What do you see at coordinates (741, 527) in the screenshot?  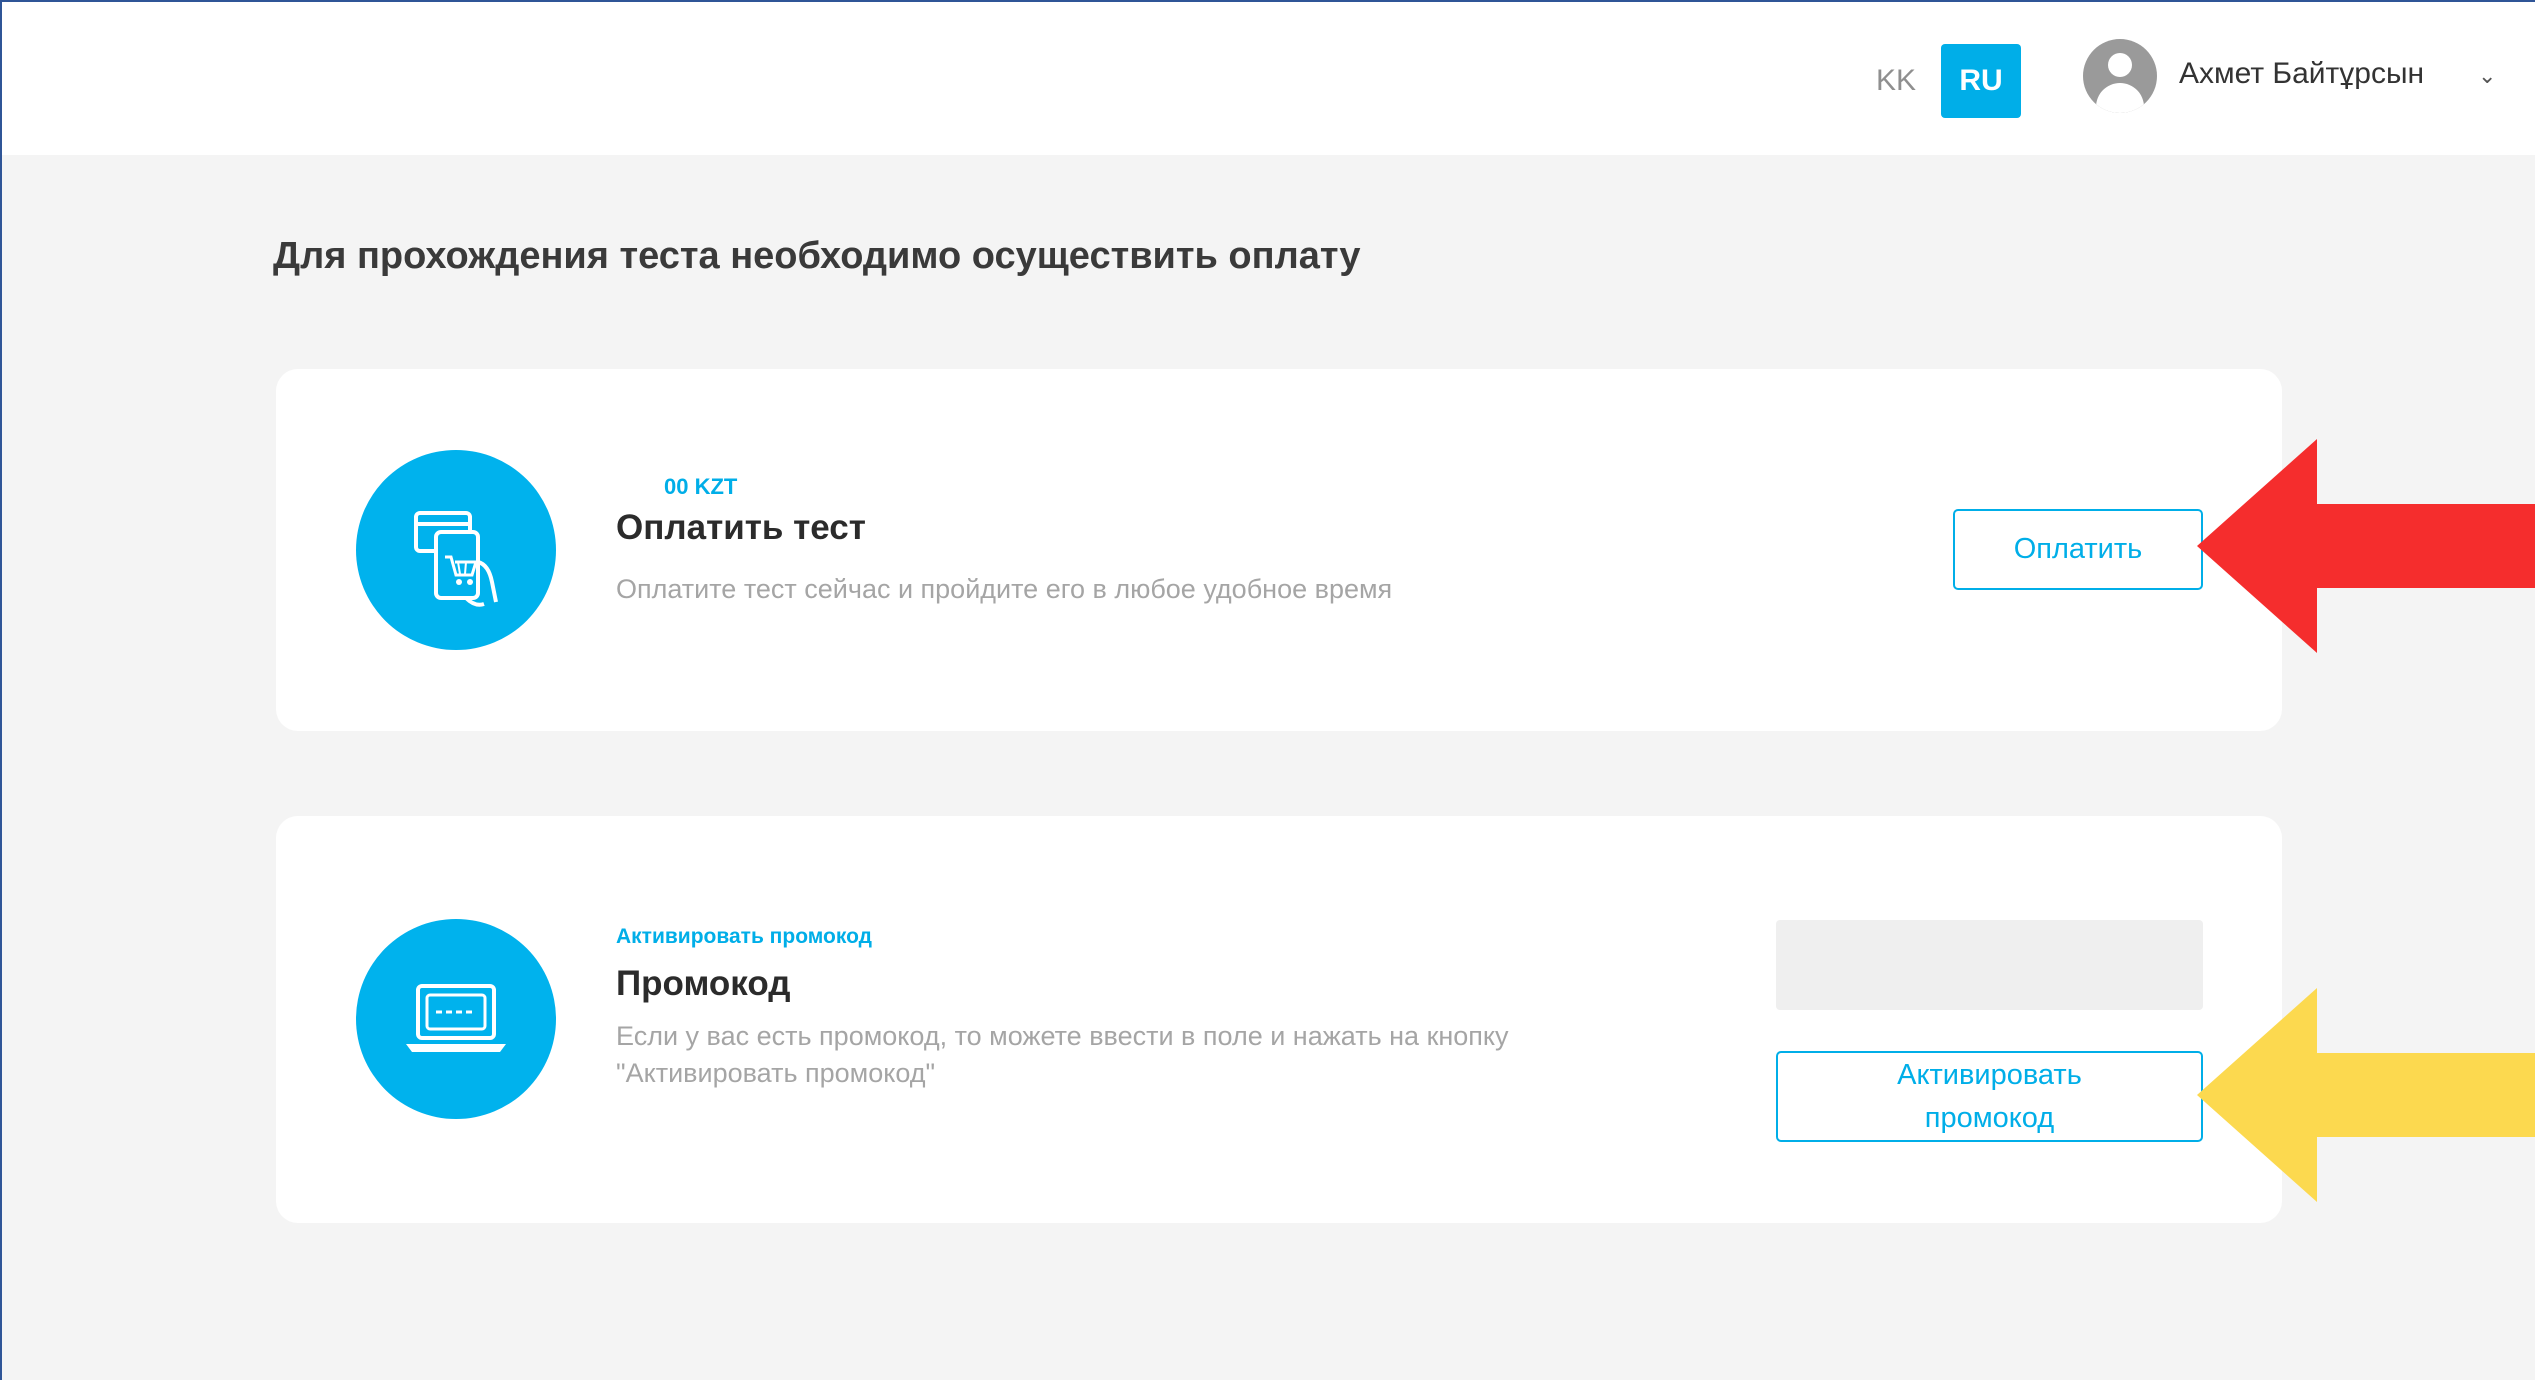 I see `payment-card-title: Оплатить тест` at bounding box center [741, 527].